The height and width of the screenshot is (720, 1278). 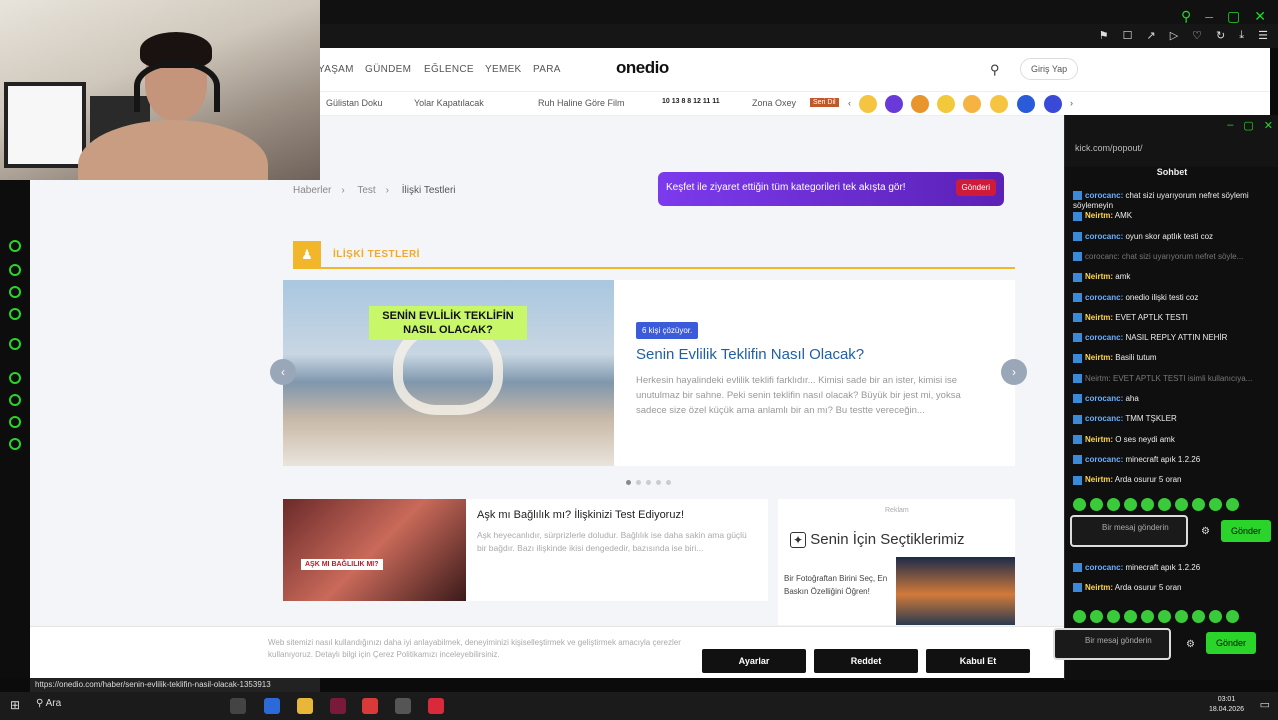 What do you see at coordinates (503, 69) in the screenshot?
I see `nav-item-yemek: YEMEK` at bounding box center [503, 69].